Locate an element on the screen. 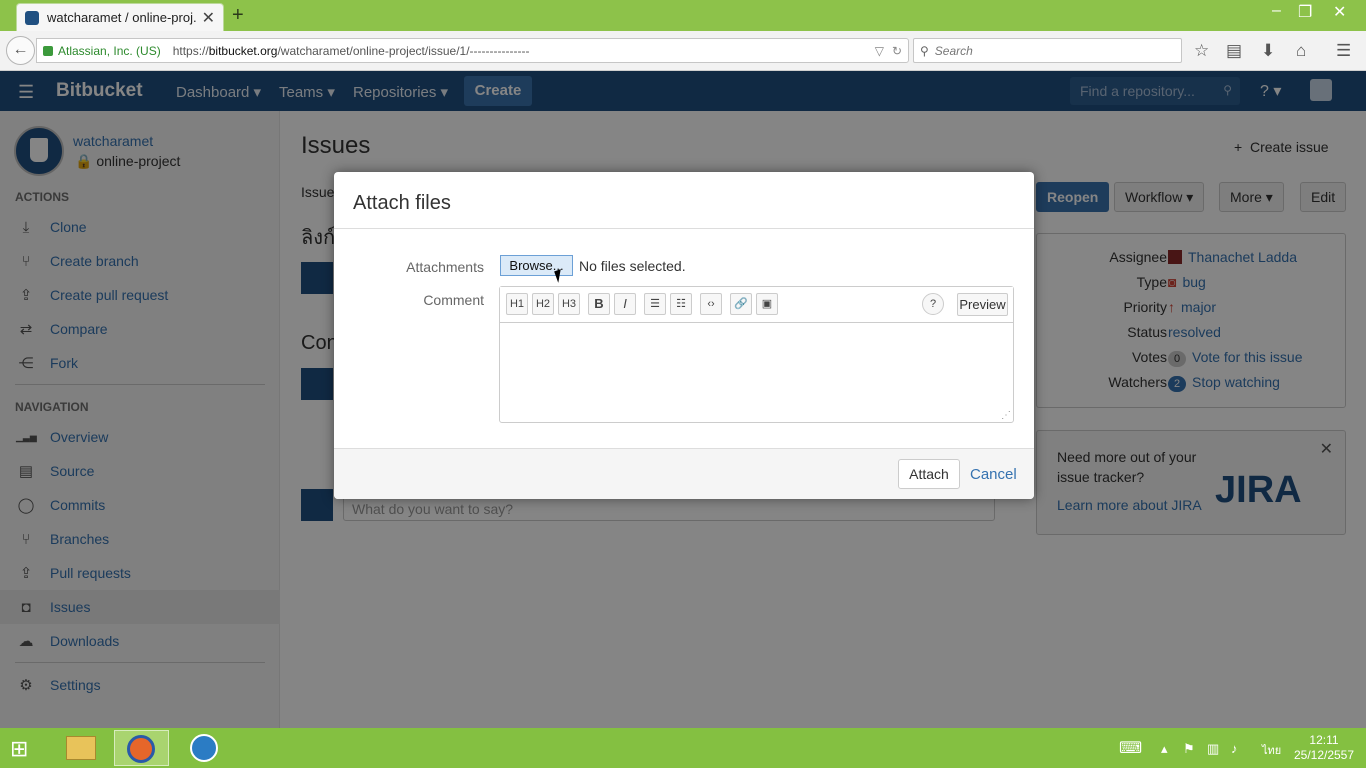 Image resolution: width=1366 pixels, height=768 pixels. show-hidden-icons-icon: ▴ is located at coordinates (1164, 749).